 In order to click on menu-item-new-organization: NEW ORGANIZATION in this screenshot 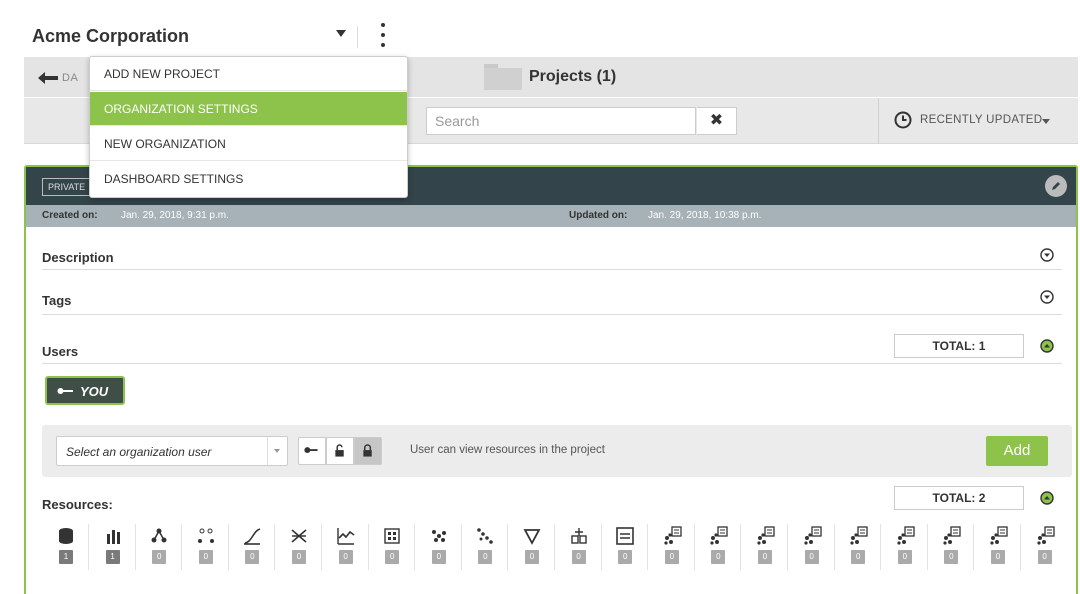, I will do `click(248, 144)`.